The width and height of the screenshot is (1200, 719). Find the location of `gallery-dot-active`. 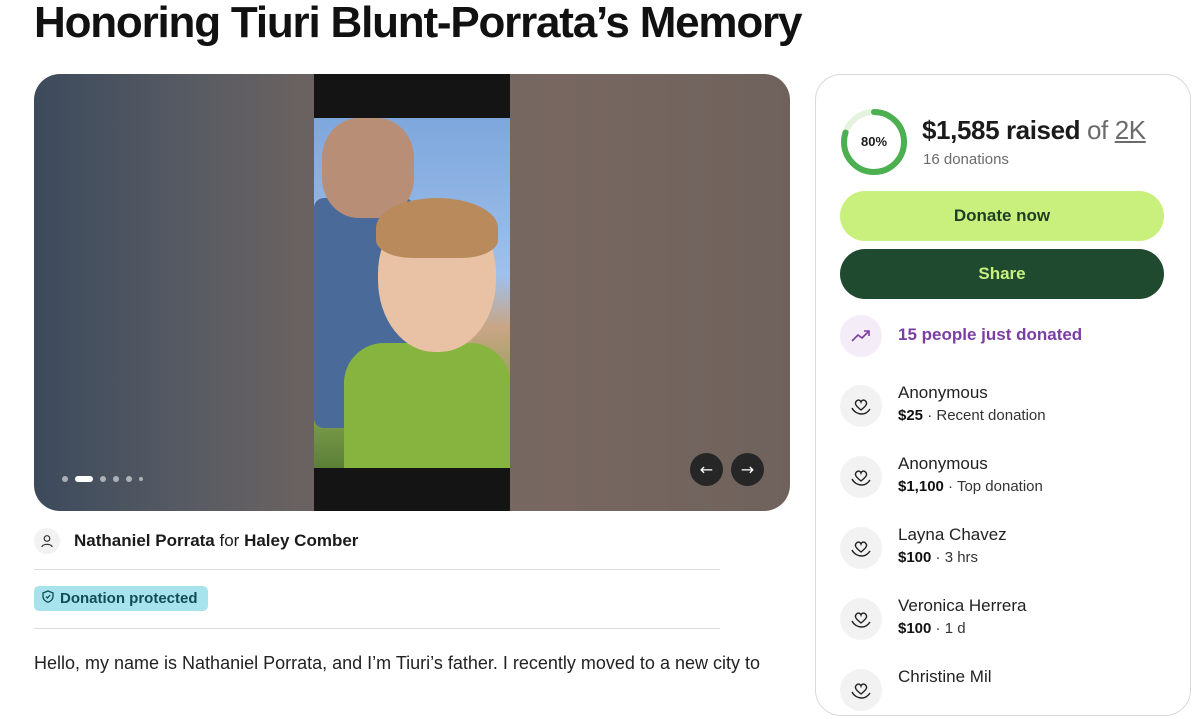

gallery-dot-active is located at coordinates (84, 479).